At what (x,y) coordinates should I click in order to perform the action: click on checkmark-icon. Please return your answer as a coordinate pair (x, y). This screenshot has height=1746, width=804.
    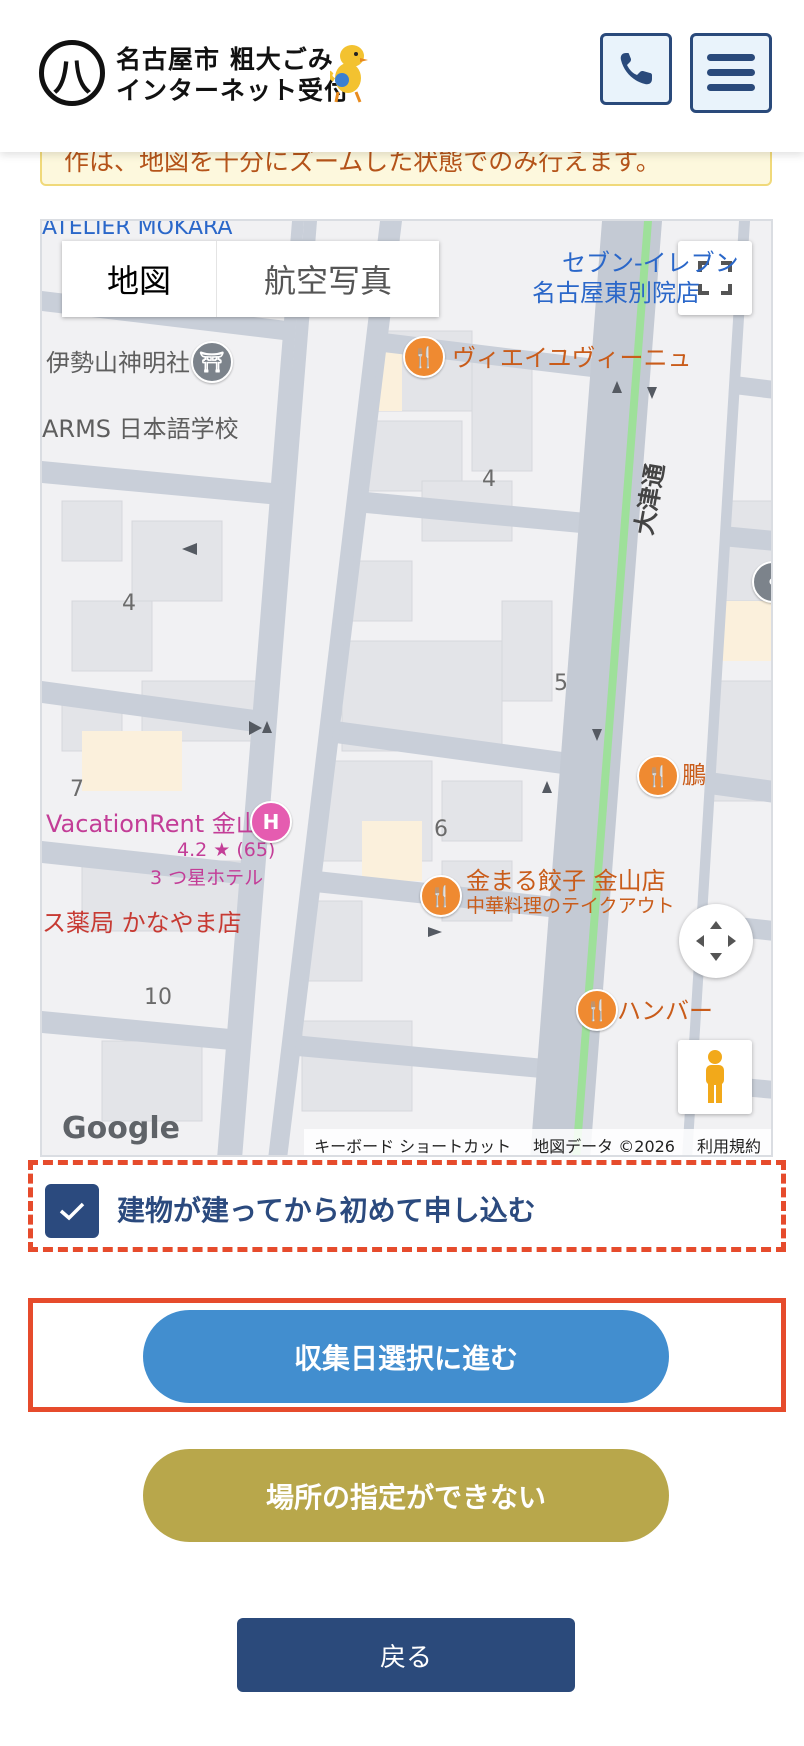
    Looking at the image, I should click on (72, 1211).